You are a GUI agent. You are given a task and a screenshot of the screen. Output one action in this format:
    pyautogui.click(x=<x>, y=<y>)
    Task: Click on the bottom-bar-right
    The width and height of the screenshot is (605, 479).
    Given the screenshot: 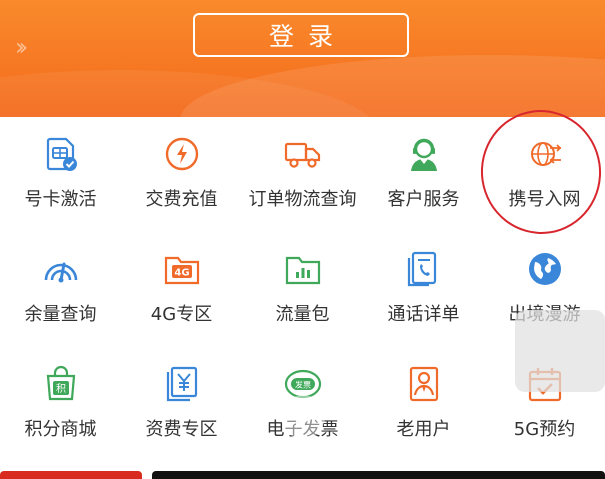 What is the action you would take?
    pyautogui.click(x=378, y=475)
    